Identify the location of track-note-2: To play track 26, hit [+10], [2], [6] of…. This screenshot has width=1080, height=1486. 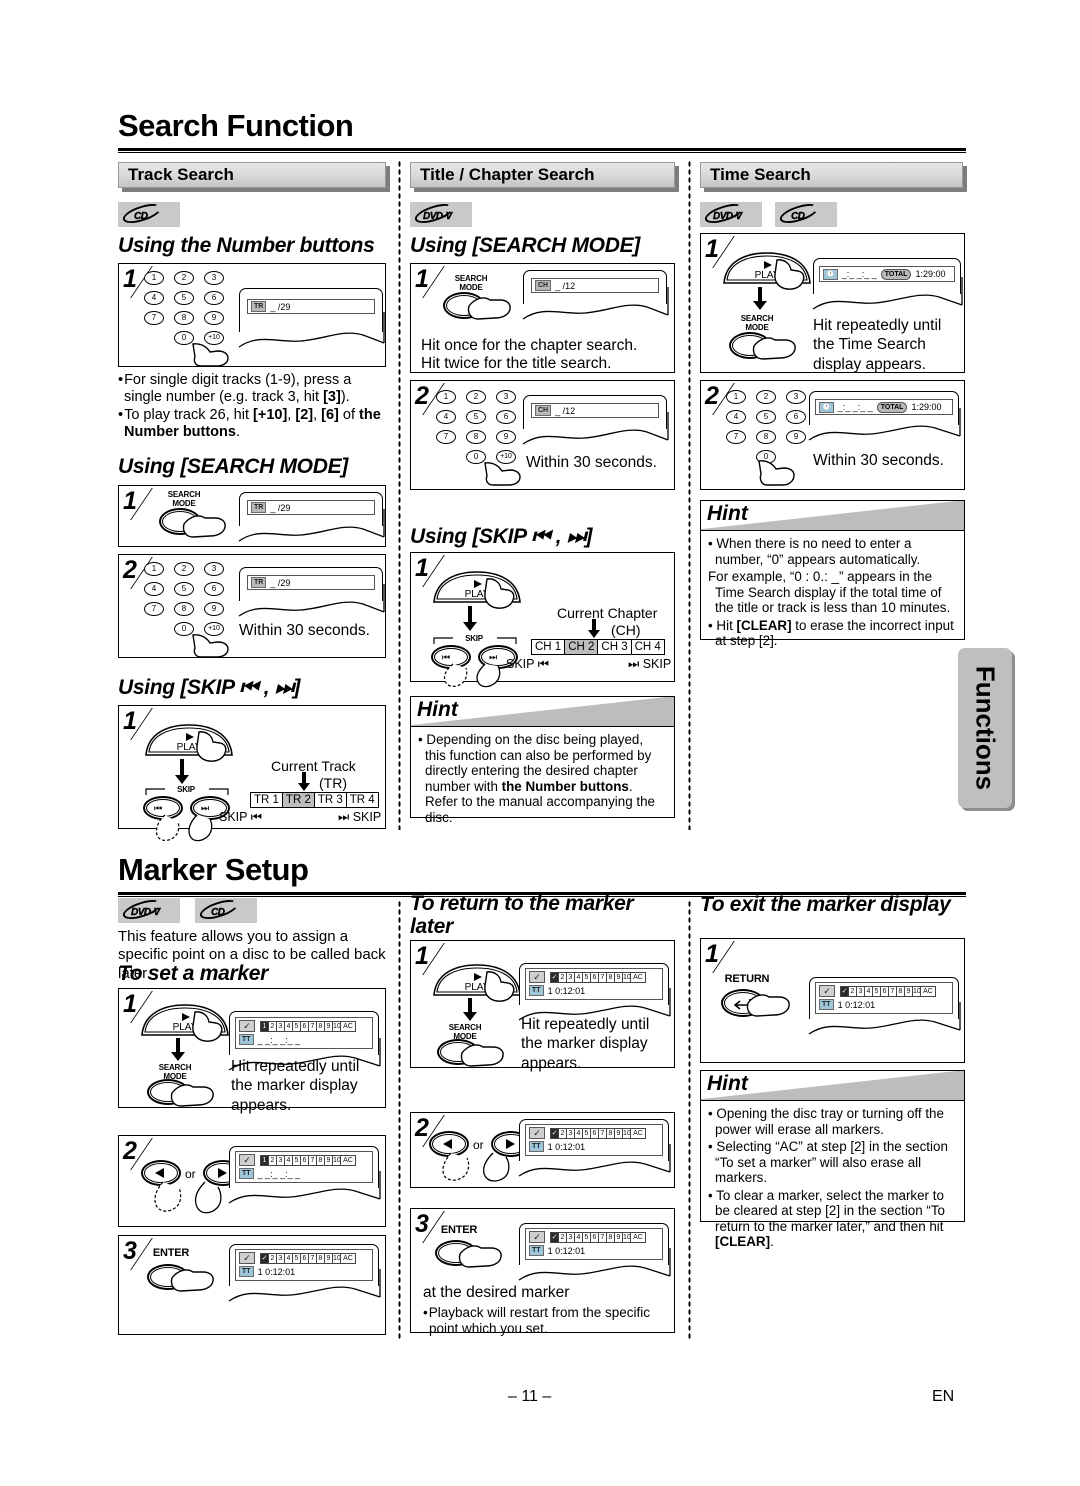
(254, 424).